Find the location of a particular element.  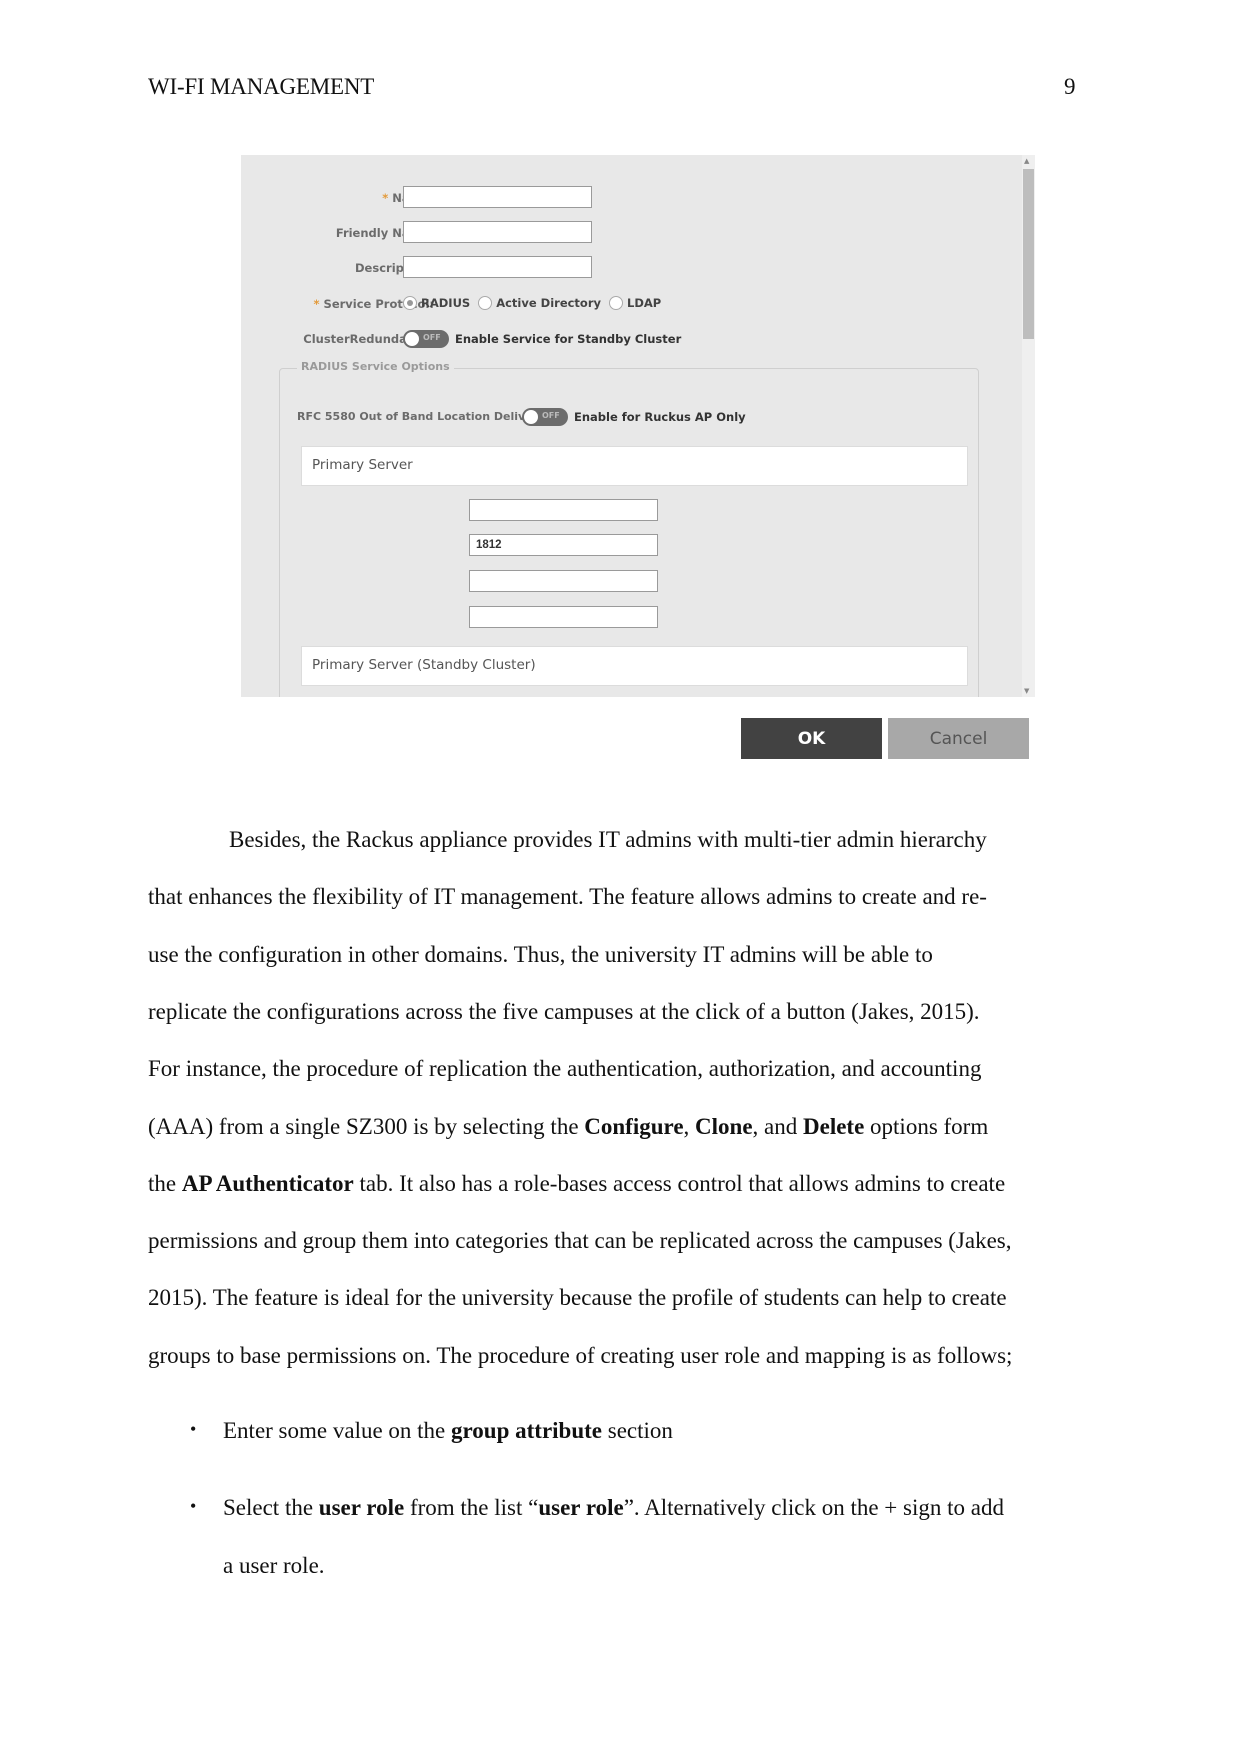

radio-radius-label: RADIUS is located at coordinates (445, 303).